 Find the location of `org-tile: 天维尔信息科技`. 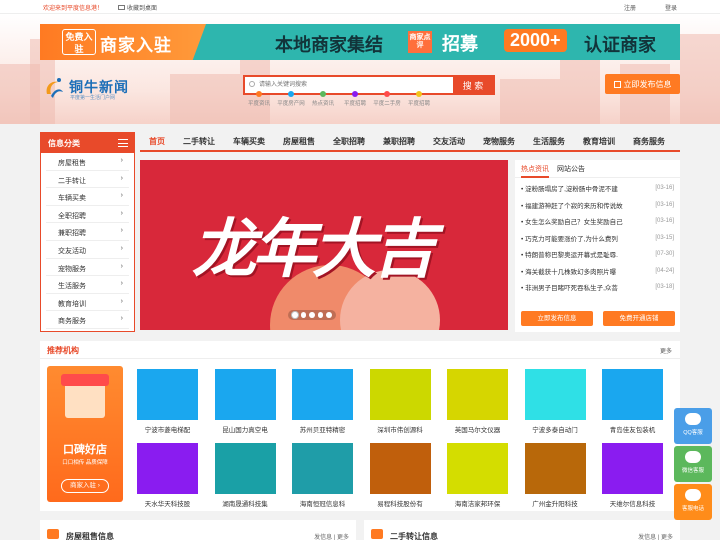

org-tile: 天维尔信息科技 is located at coordinates (632, 477).